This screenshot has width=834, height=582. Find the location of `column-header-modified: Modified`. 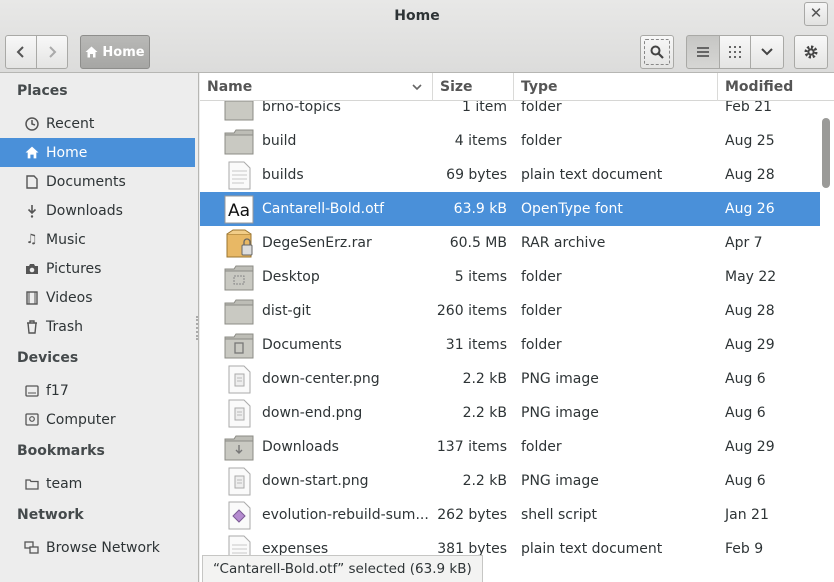

column-header-modified: Modified is located at coordinates (769, 87).